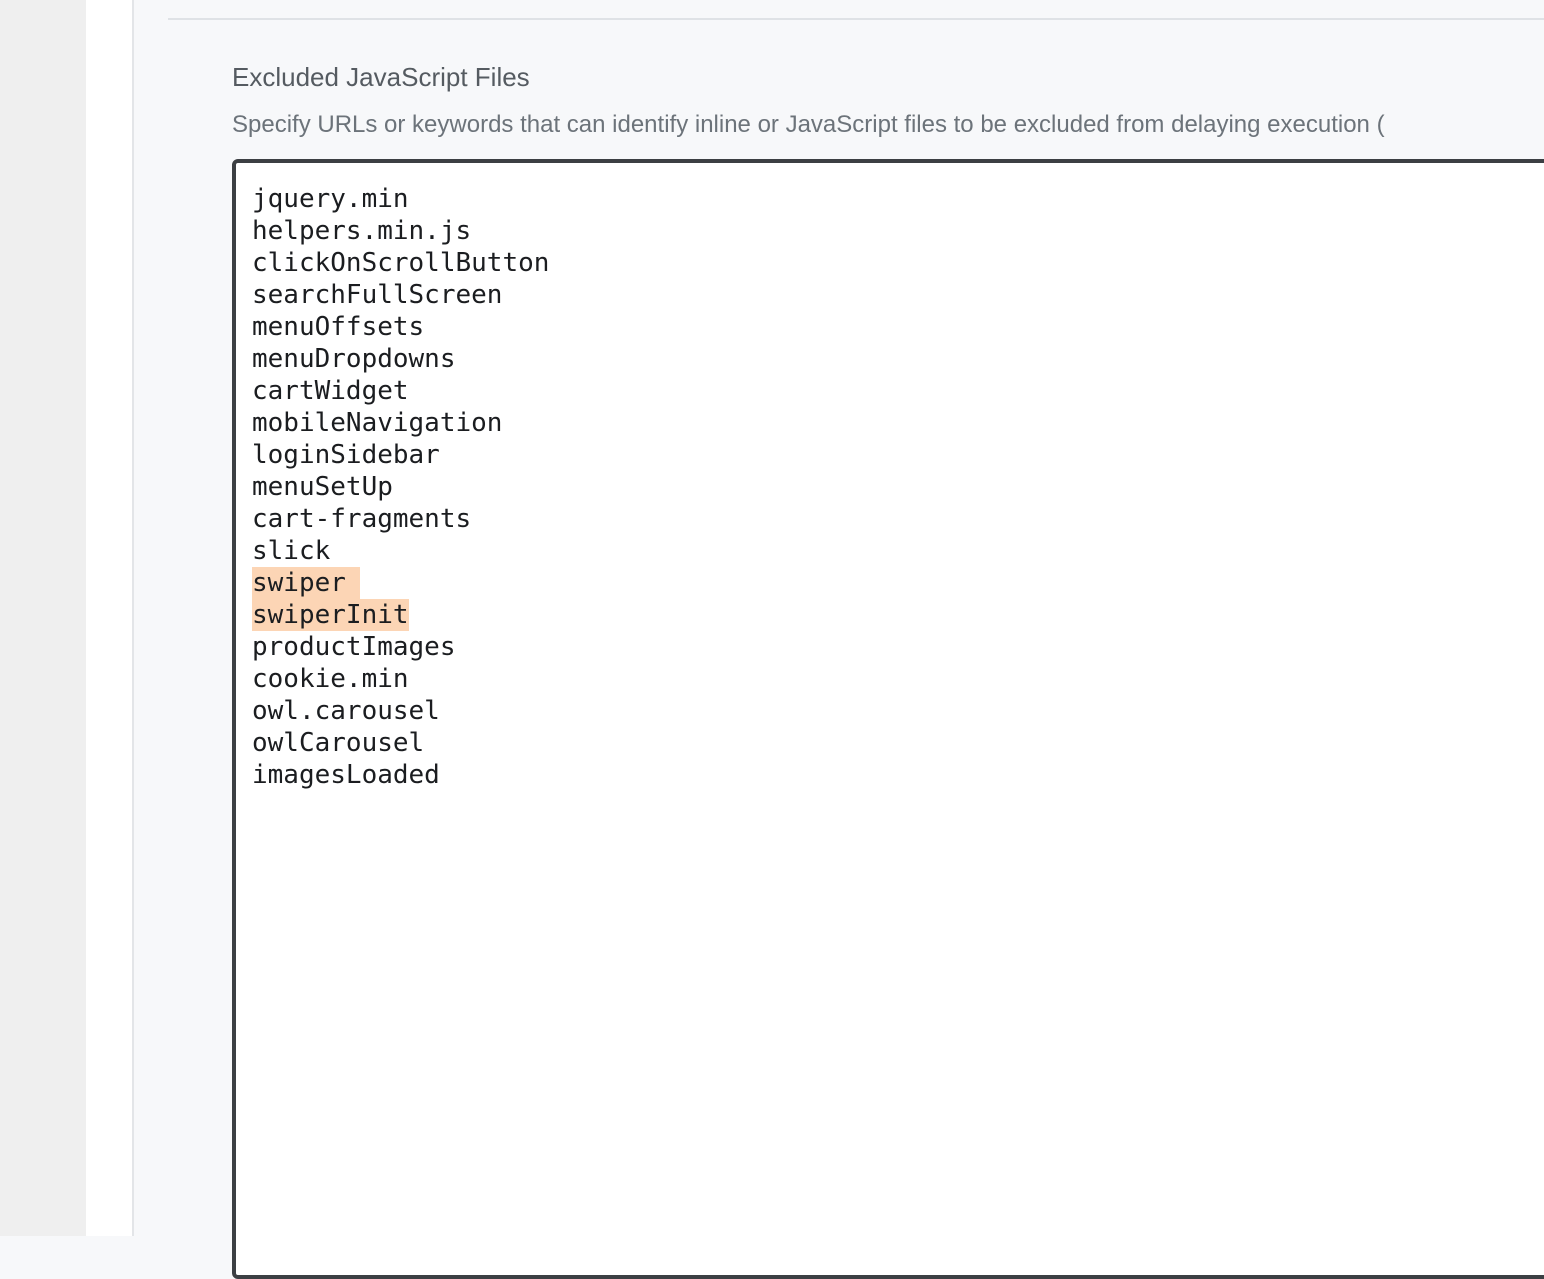 The width and height of the screenshot is (1544, 1279). Describe the element at coordinates (354, 647) in the screenshot. I see `textarea-line: productImages` at that location.